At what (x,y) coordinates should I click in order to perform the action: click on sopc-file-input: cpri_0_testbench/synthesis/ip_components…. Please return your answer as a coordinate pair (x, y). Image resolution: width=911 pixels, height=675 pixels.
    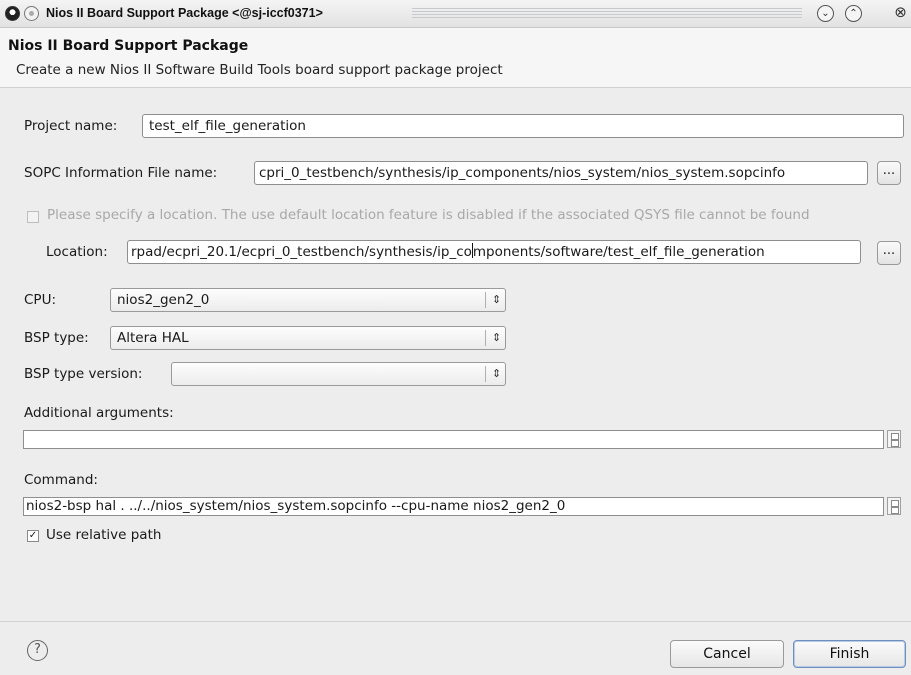
    Looking at the image, I should click on (561, 173).